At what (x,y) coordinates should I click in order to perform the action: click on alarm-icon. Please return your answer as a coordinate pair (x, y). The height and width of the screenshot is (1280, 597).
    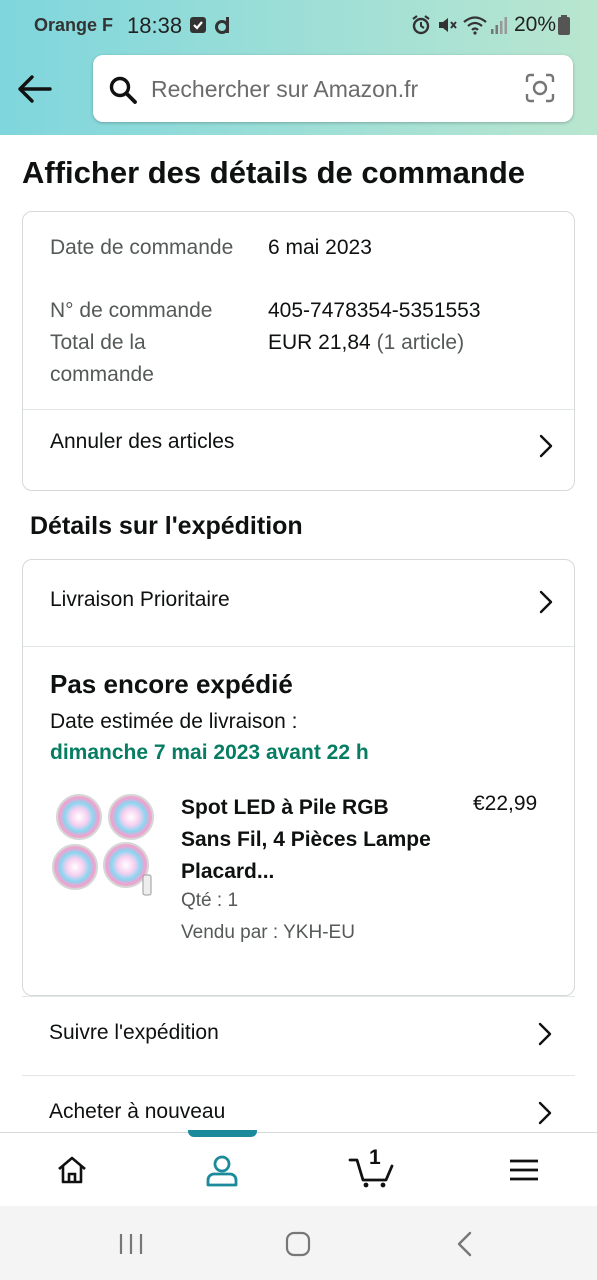
    Looking at the image, I should click on (421, 25).